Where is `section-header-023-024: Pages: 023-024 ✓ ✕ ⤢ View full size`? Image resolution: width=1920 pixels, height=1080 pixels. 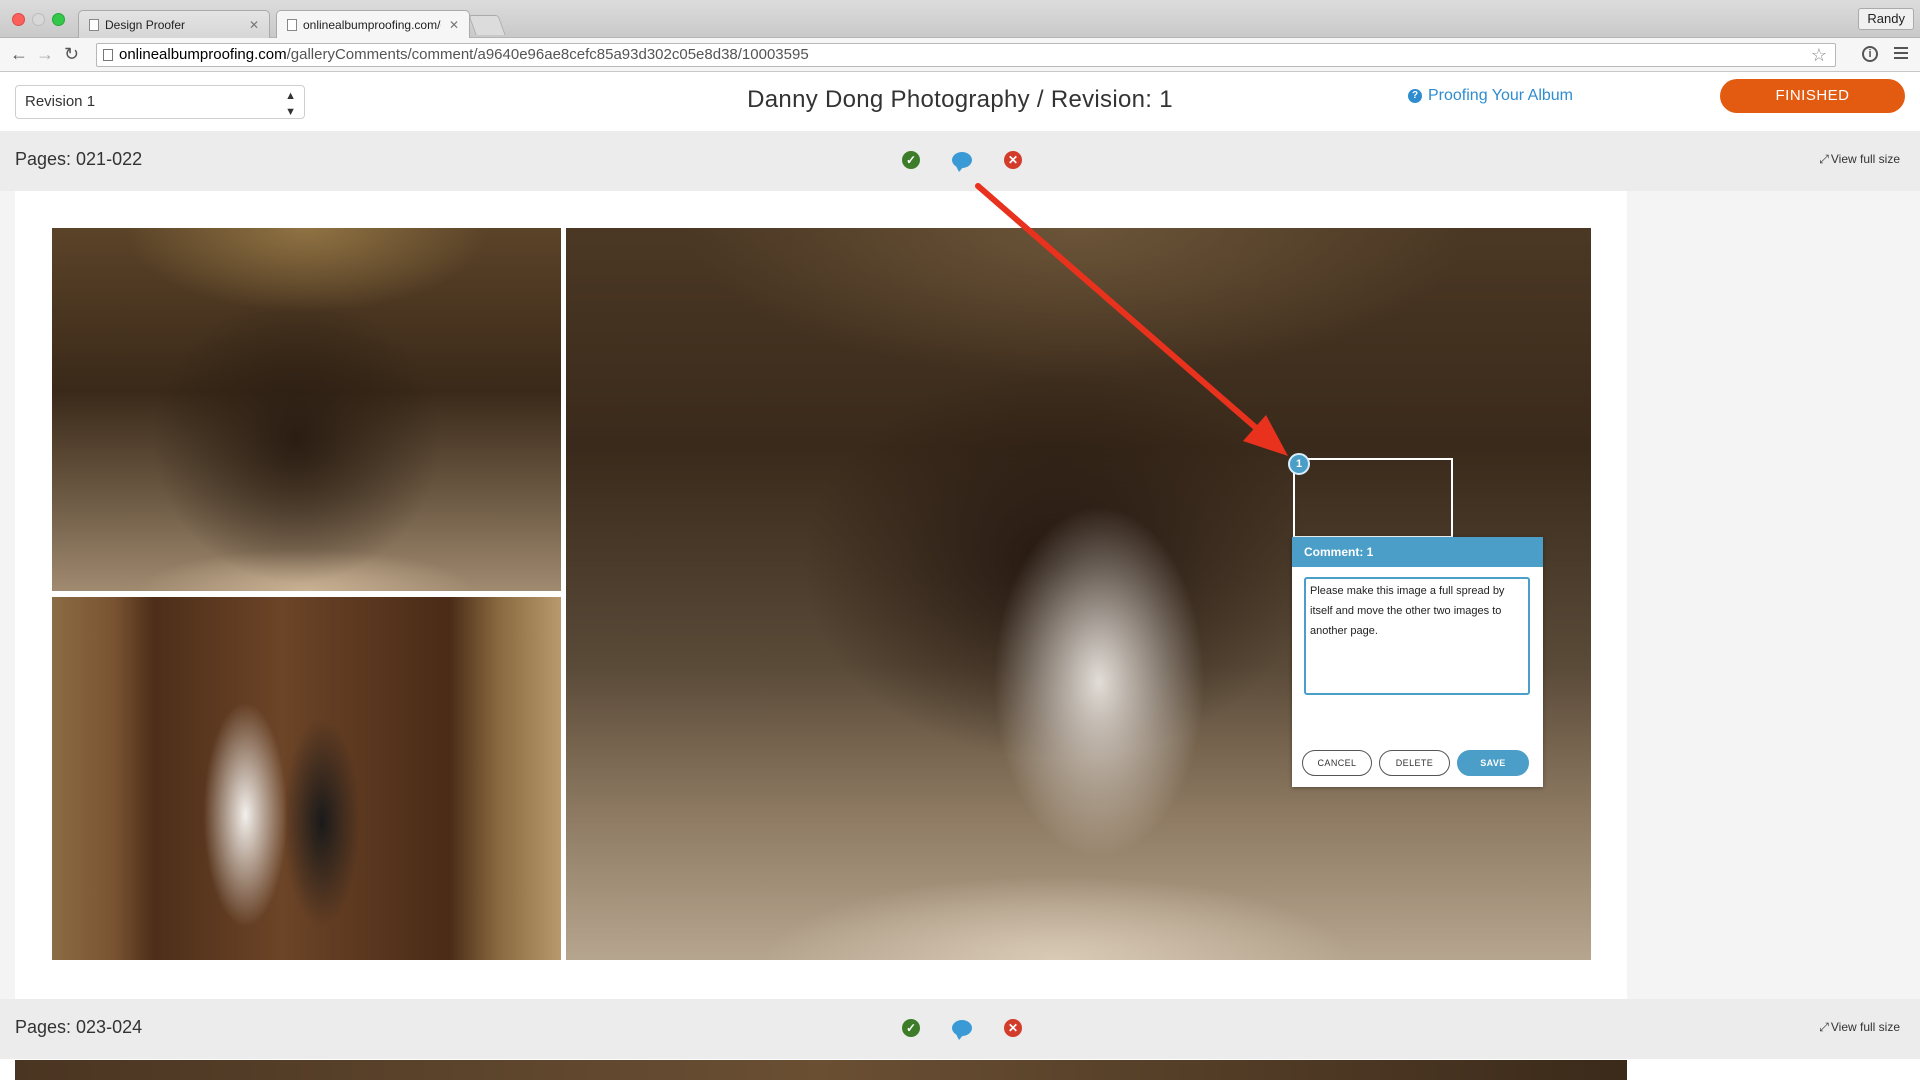 section-header-023-024: Pages: 023-024 ✓ ✕ ⤢ View full size is located at coordinates (960, 1029).